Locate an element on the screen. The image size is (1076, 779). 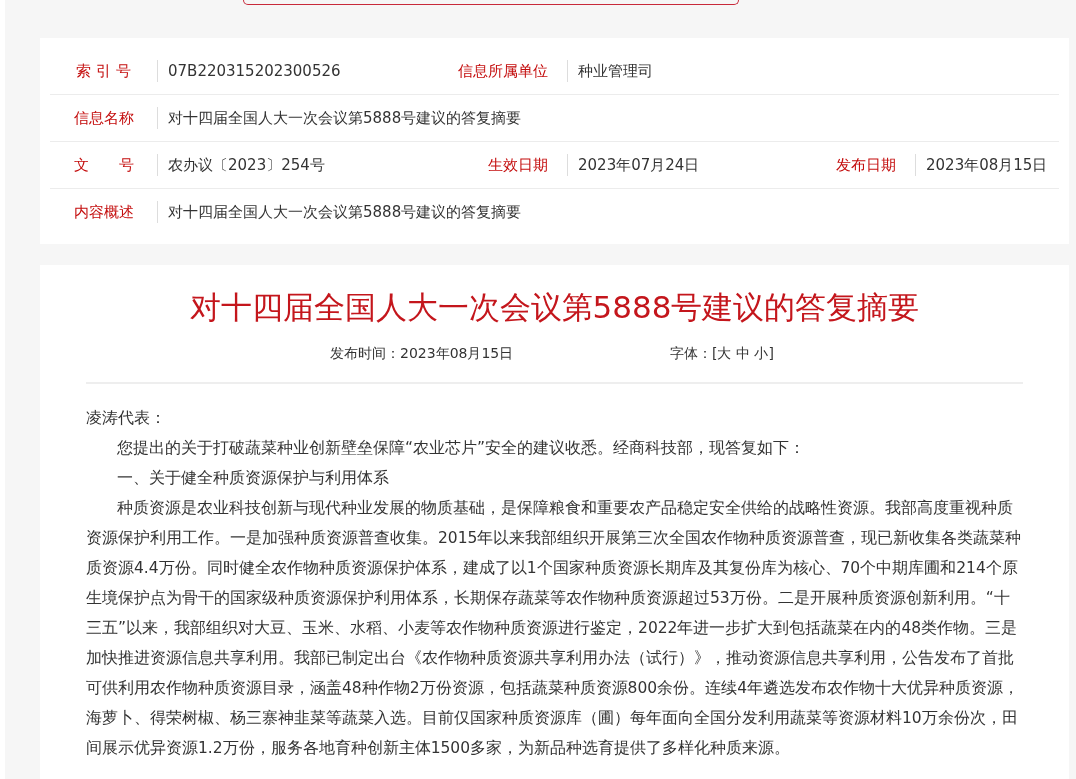
article-title: 对十四届全国人大一次会议第5888号建议的答复摘要 is located at coordinates (554, 307).